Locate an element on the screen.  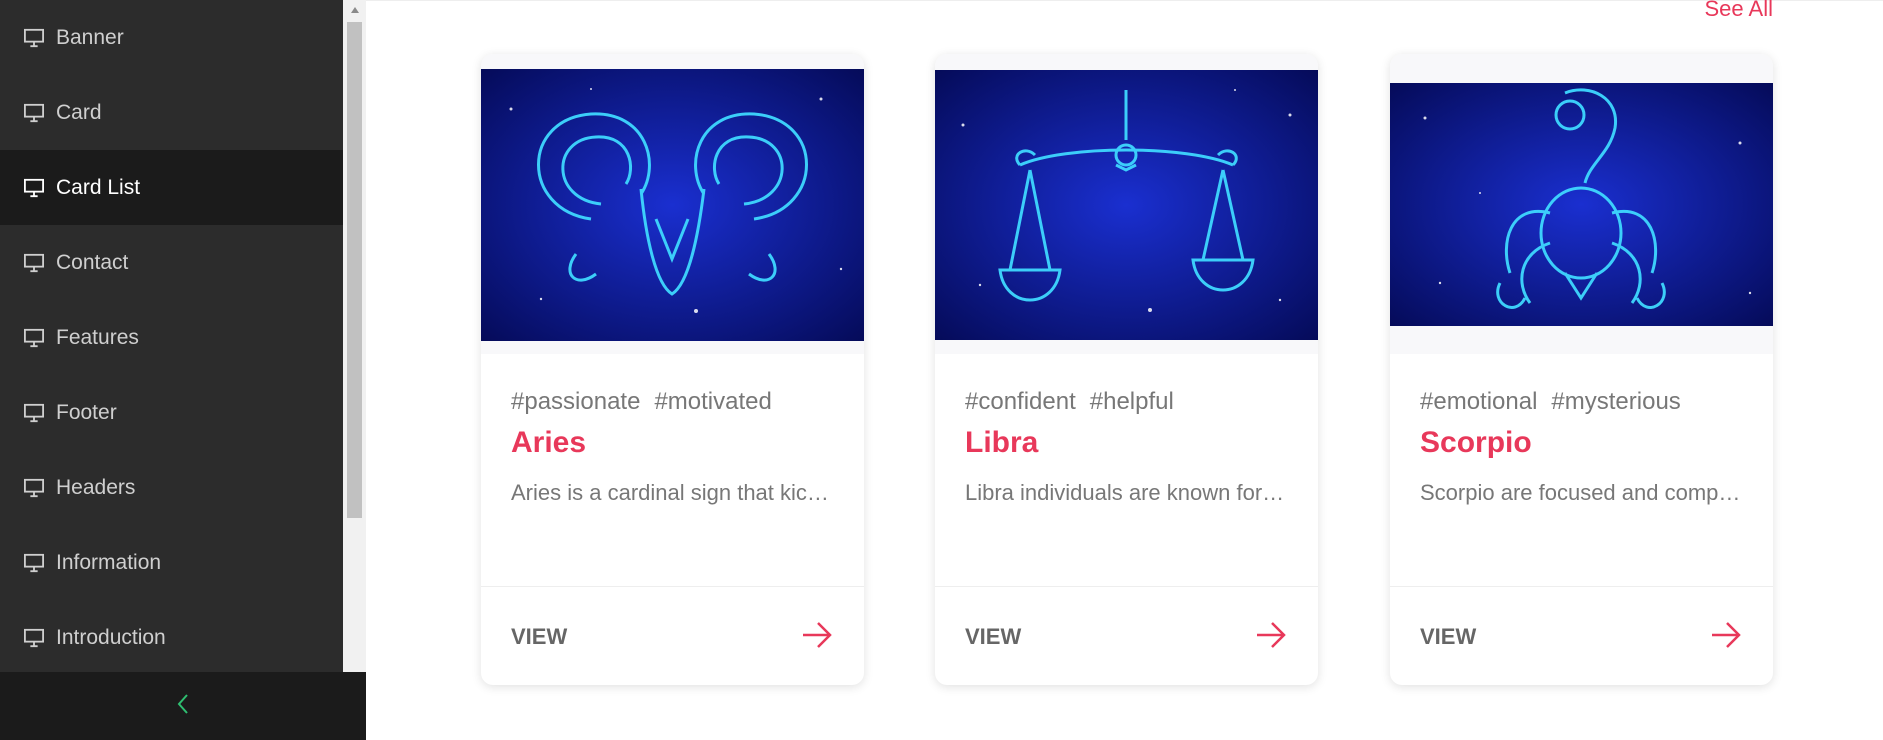
sidebar-item-contact: Contact is located at coordinates (171, 262).